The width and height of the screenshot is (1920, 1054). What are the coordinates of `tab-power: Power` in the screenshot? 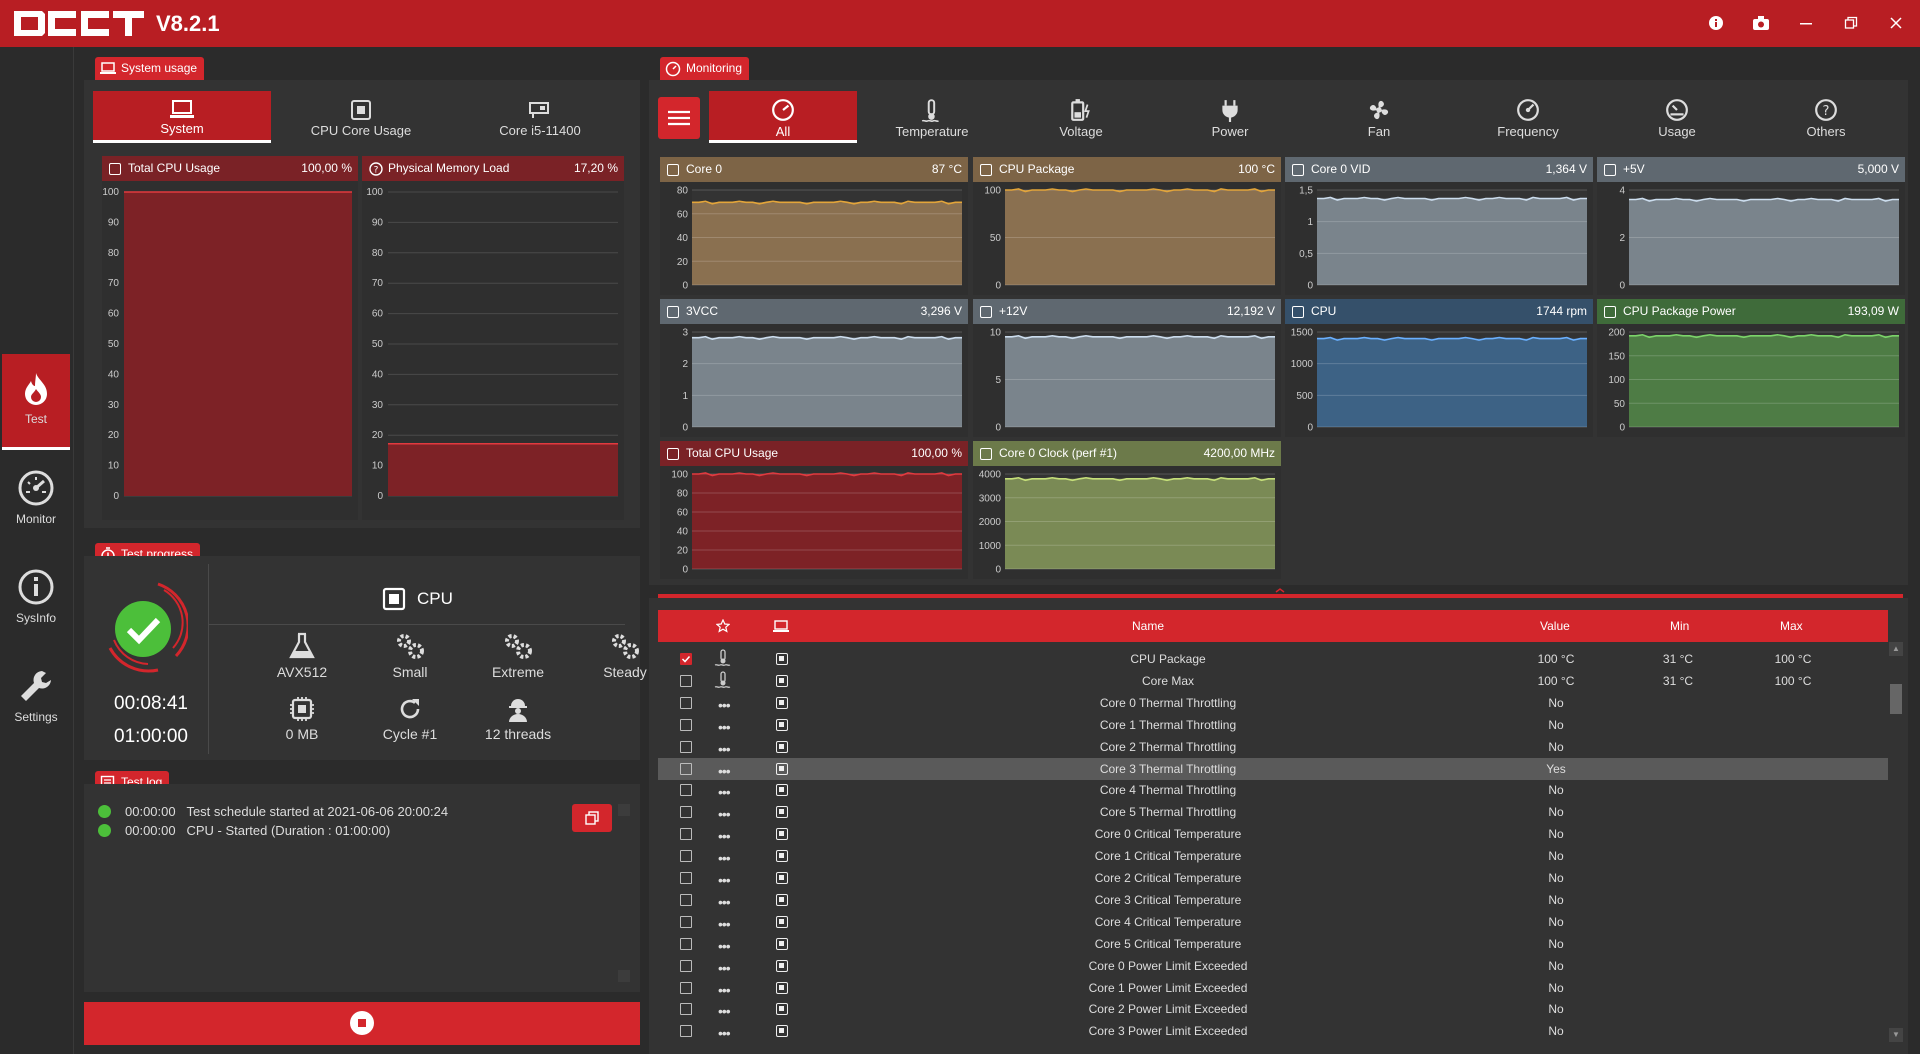 It's located at (1230, 117).